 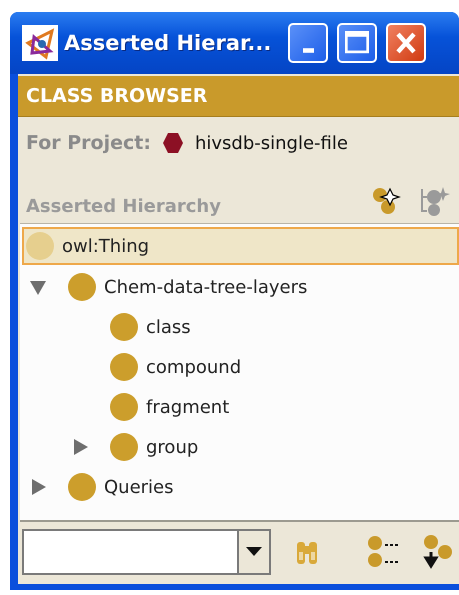 I want to click on panel-header: CLASS BROWSER, so click(x=238, y=96).